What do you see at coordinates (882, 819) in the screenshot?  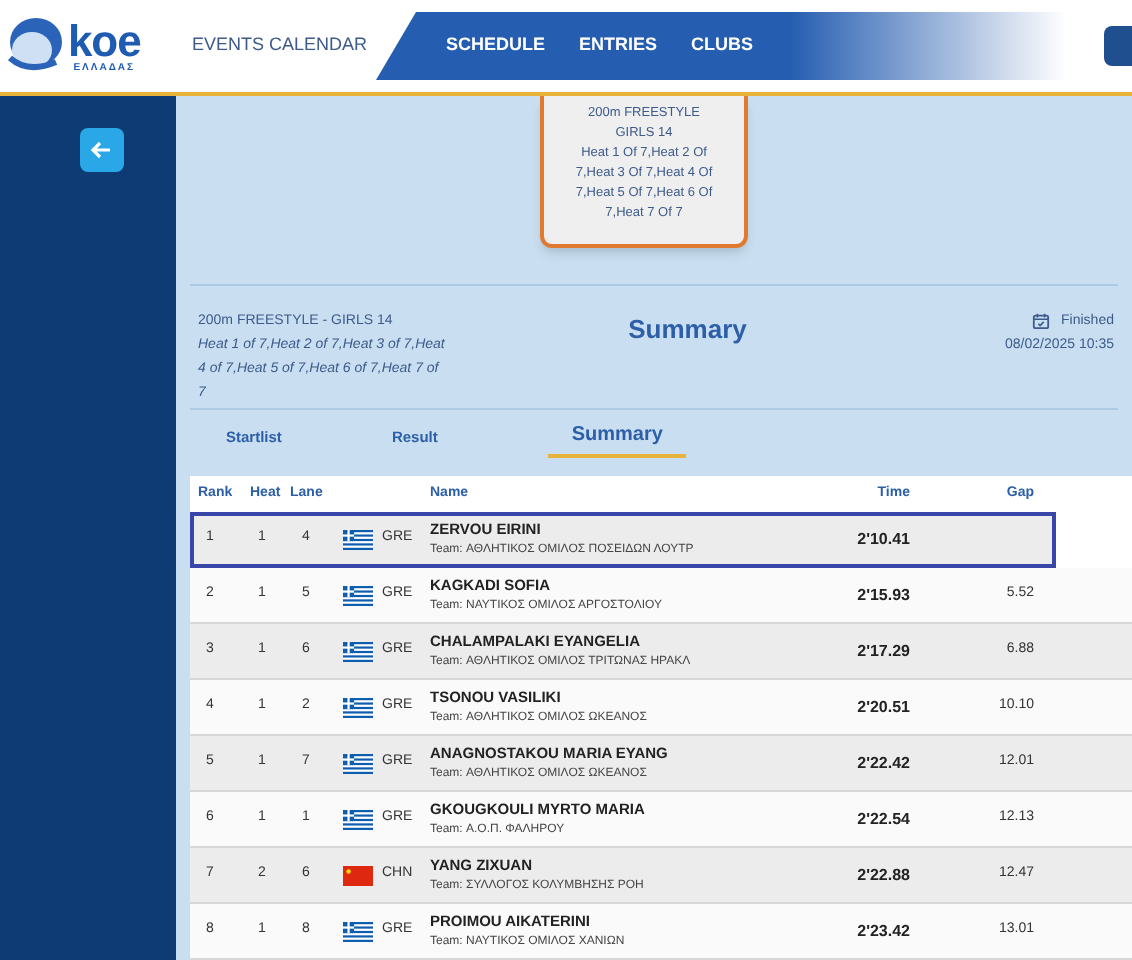 I see `table-cell-text: 2'22.54` at bounding box center [882, 819].